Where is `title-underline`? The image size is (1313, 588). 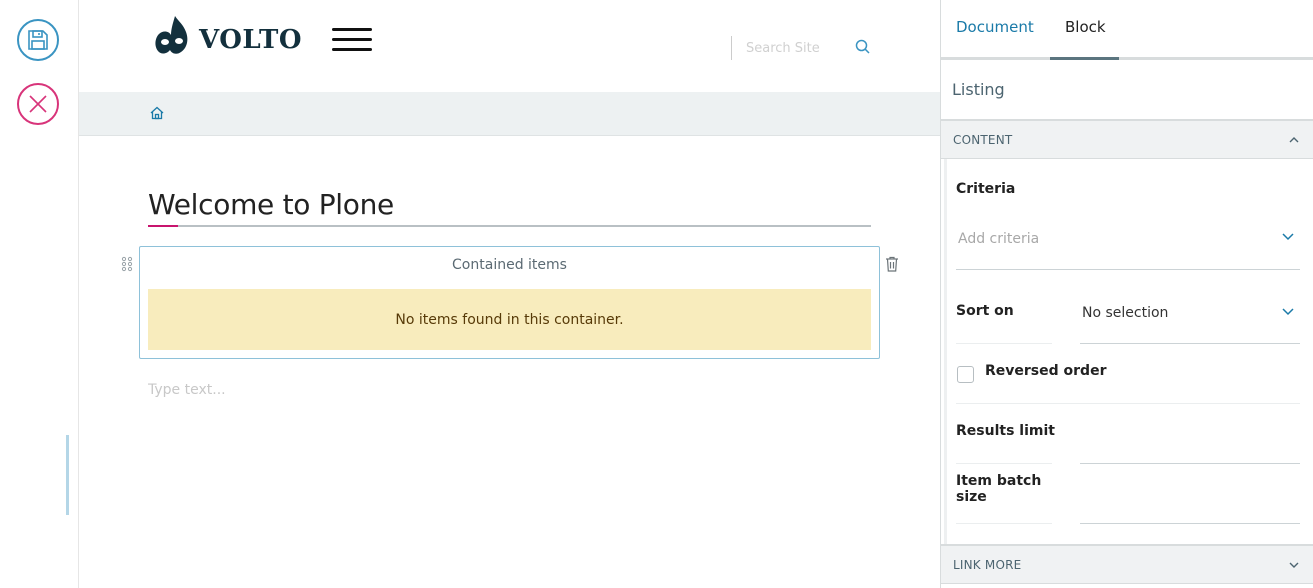
title-underline is located at coordinates (509, 226).